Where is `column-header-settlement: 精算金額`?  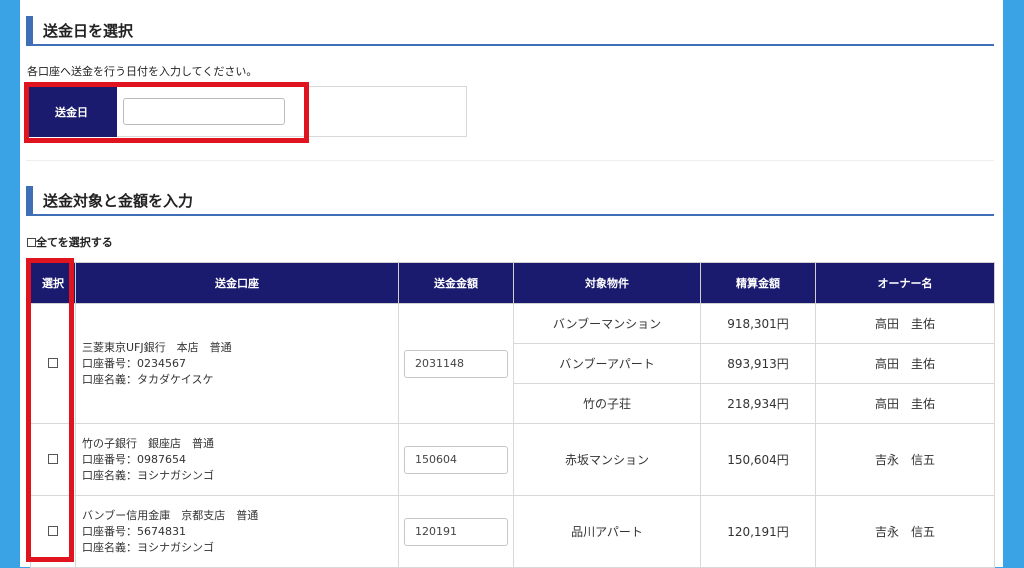
column-header-settlement: 精算金額 is located at coordinates (758, 283).